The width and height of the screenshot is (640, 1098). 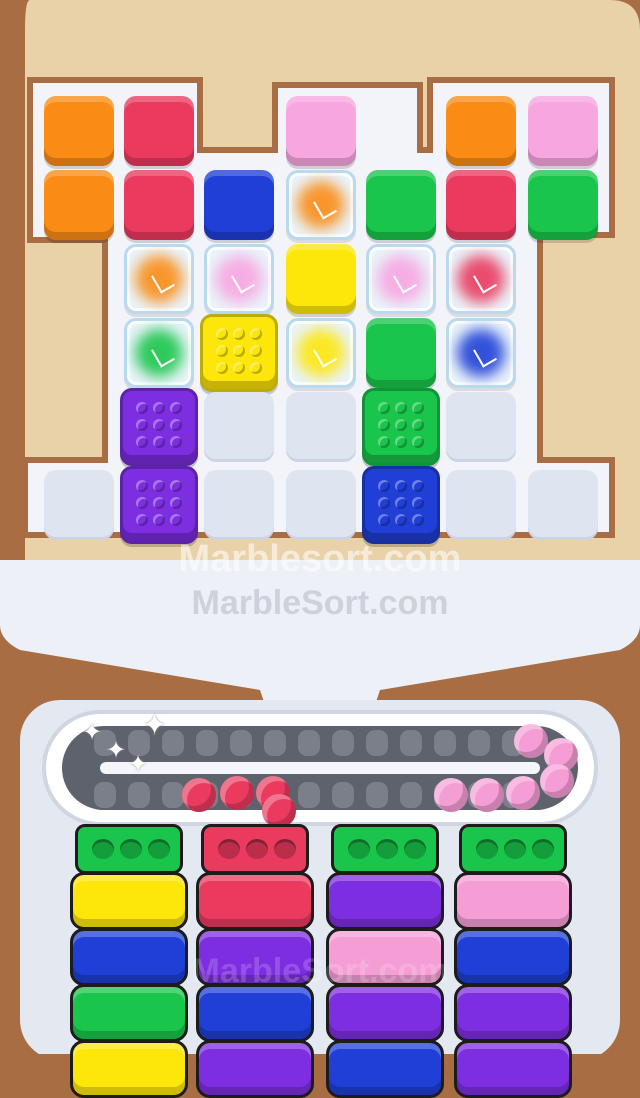 What do you see at coordinates (481, 353) in the screenshot?
I see `ice-block-blue` at bounding box center [481, 353].